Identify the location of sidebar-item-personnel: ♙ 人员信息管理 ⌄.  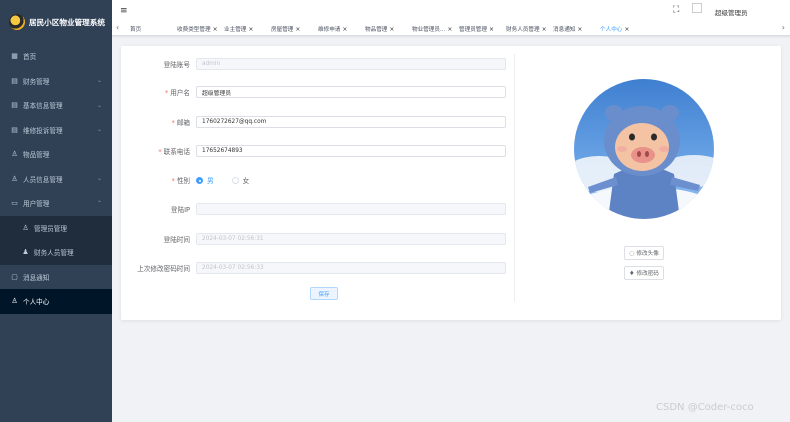
(56, 179).